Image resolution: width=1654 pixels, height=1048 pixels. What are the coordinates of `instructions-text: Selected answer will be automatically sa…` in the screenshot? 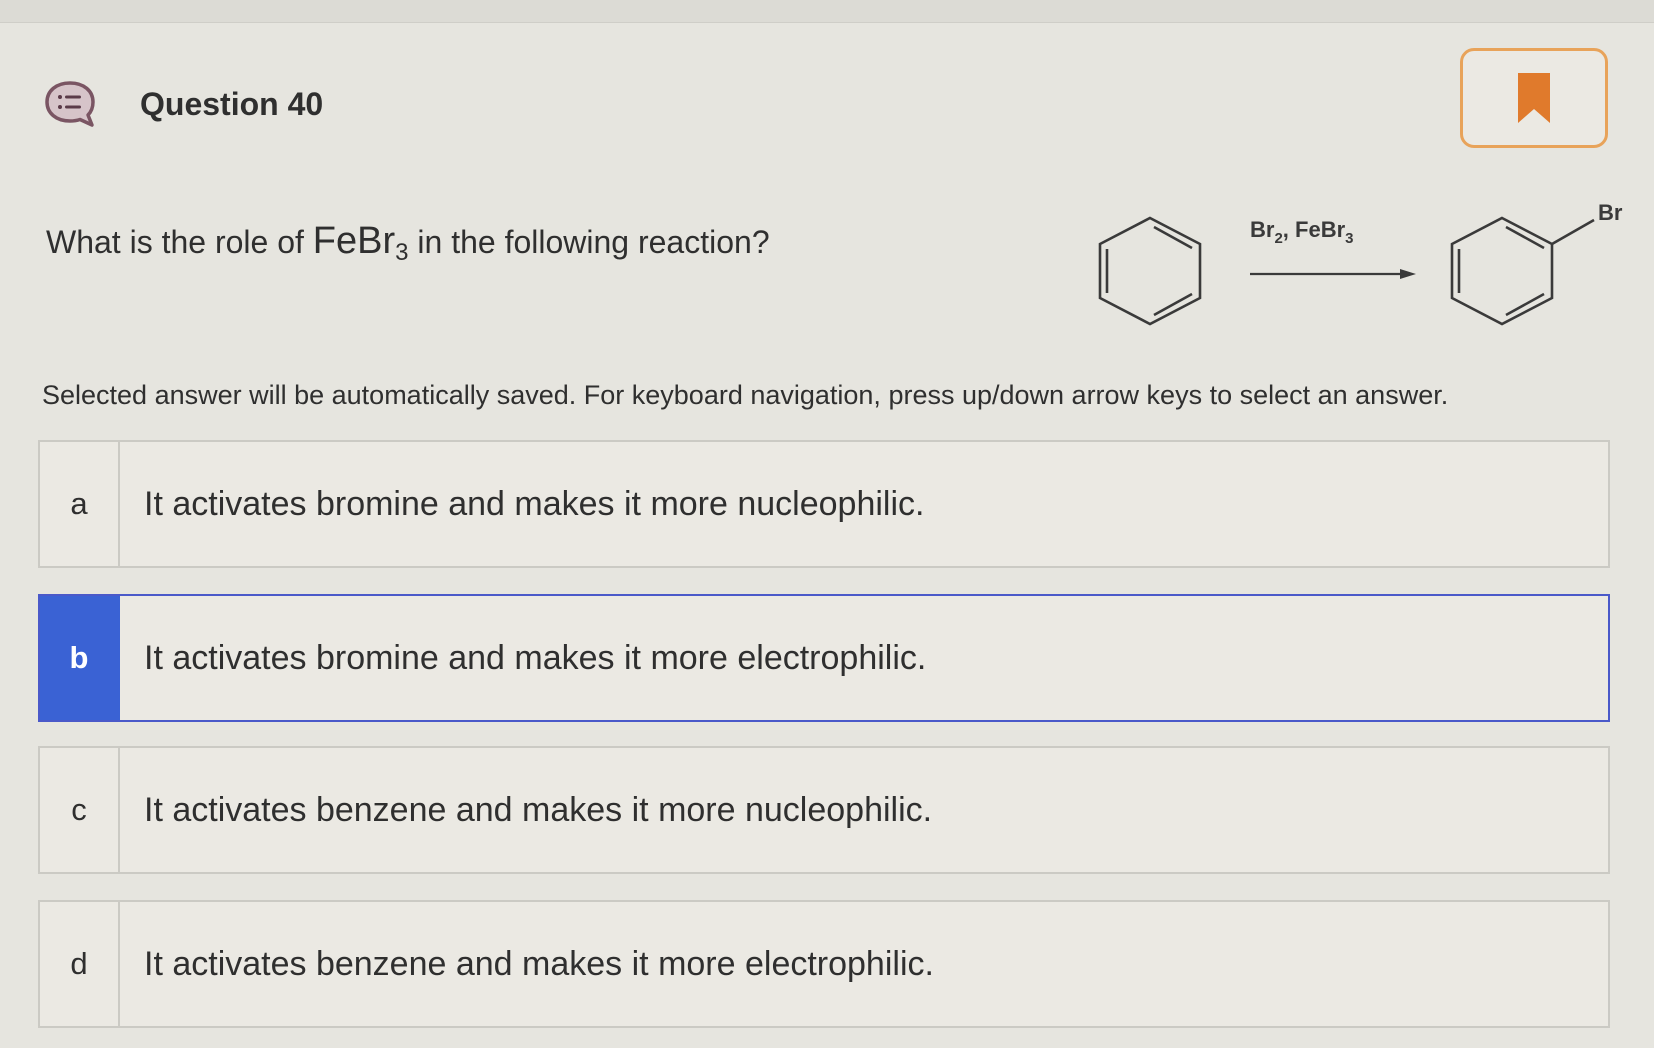 It's located at (745, 395).